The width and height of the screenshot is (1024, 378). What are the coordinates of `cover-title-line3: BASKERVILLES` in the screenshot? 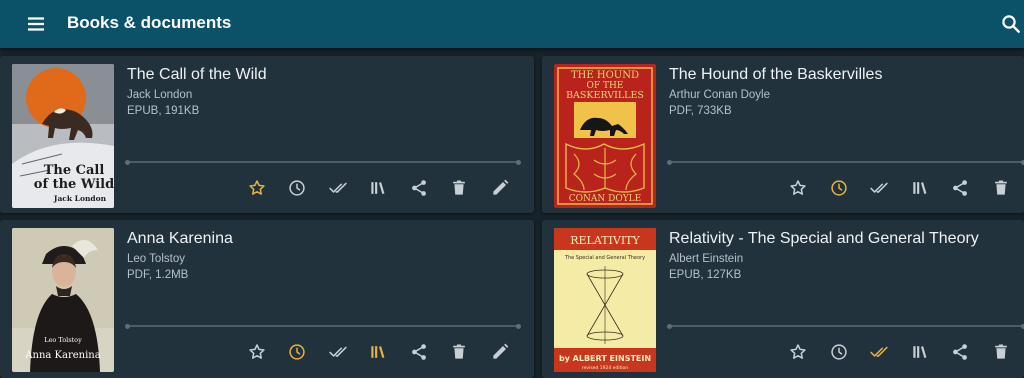 It's located at (605, 95).